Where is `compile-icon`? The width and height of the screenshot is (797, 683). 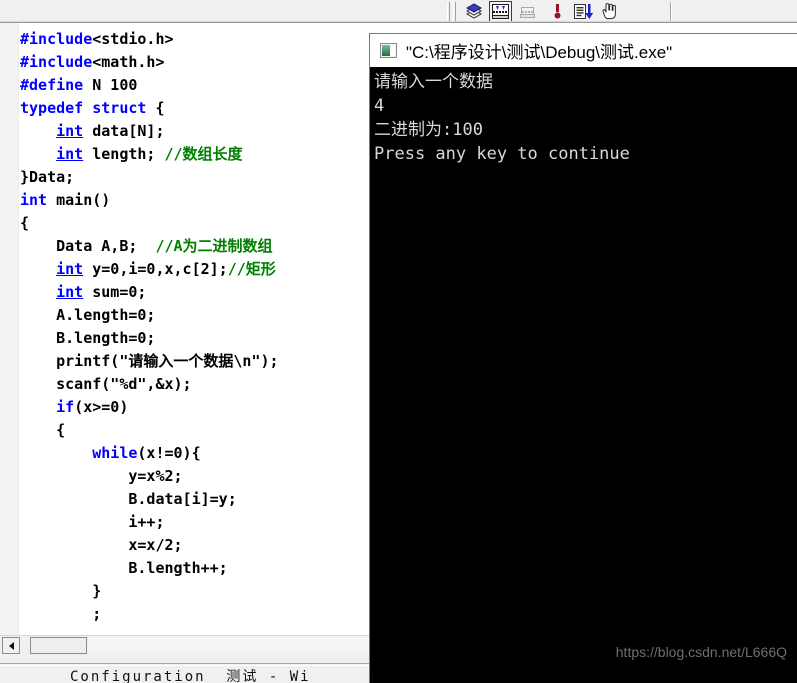 compile-icon is located at coordinates (473, 11).